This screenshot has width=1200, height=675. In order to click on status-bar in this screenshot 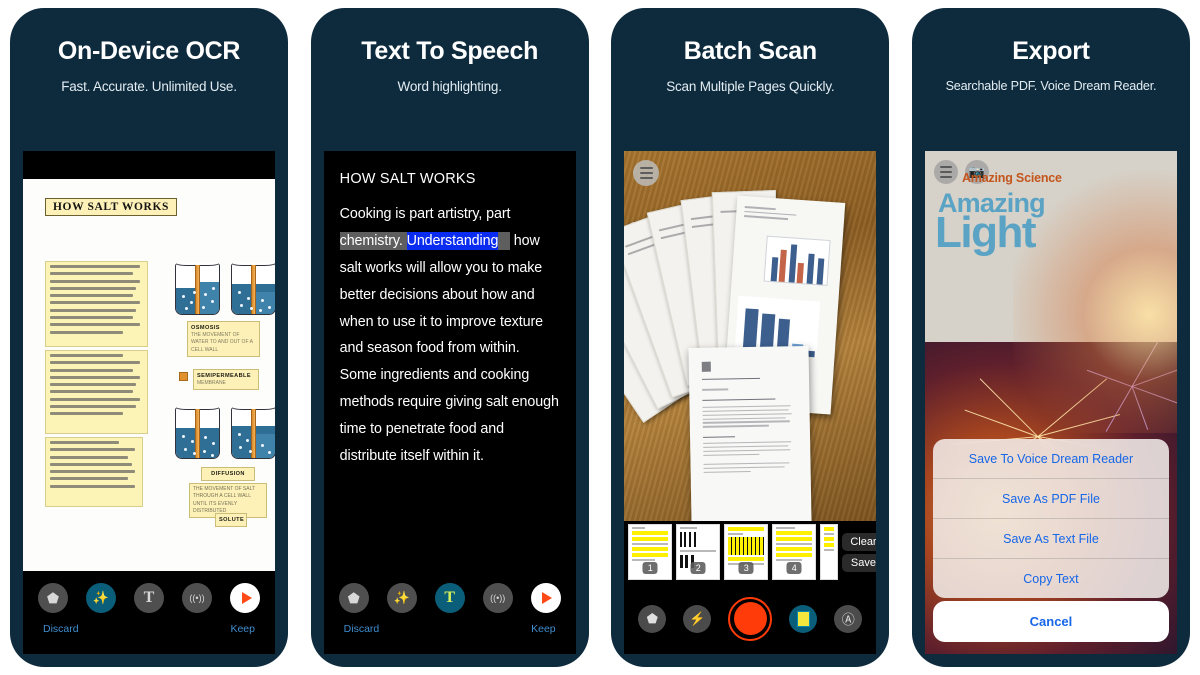, I will do `click(149, 165)`.